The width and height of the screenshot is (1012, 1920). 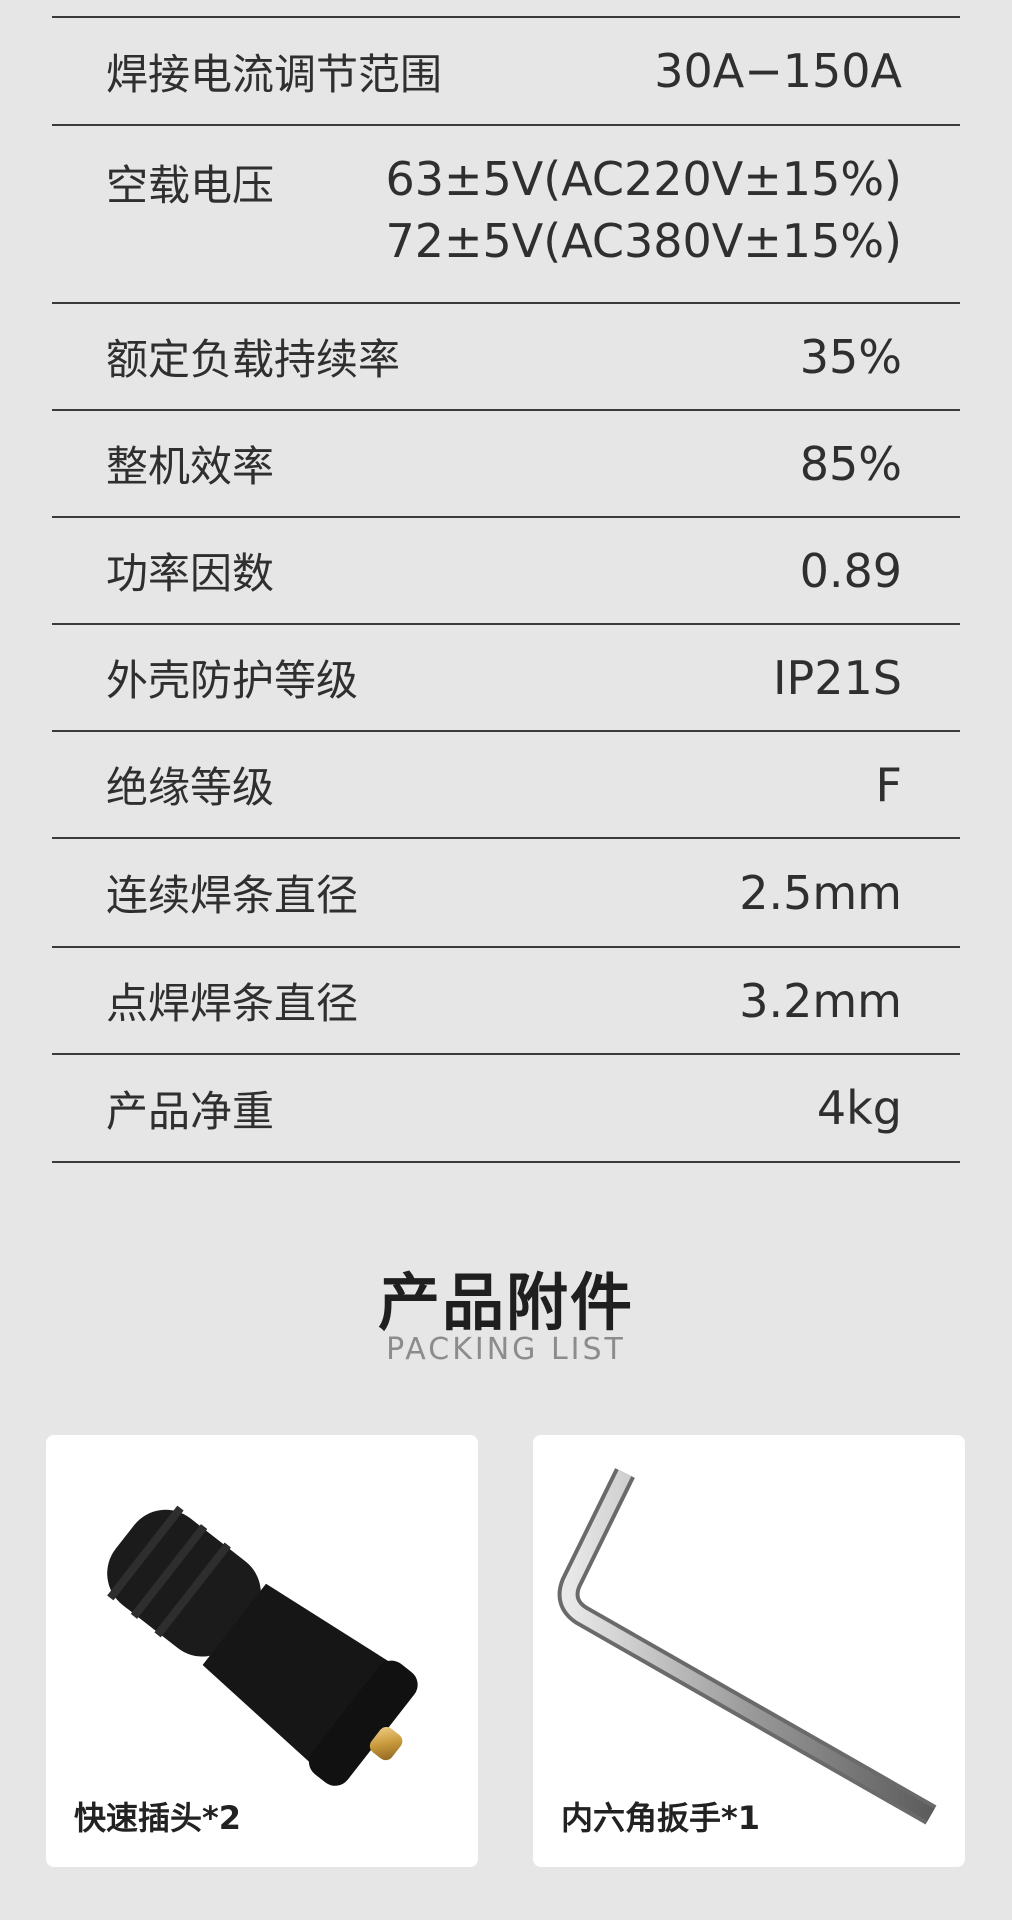 What do you see at coordinates (505, 1302) in the screenshot?
I see `accessories-title: 产品附件` at bounding box center [505, 1302].